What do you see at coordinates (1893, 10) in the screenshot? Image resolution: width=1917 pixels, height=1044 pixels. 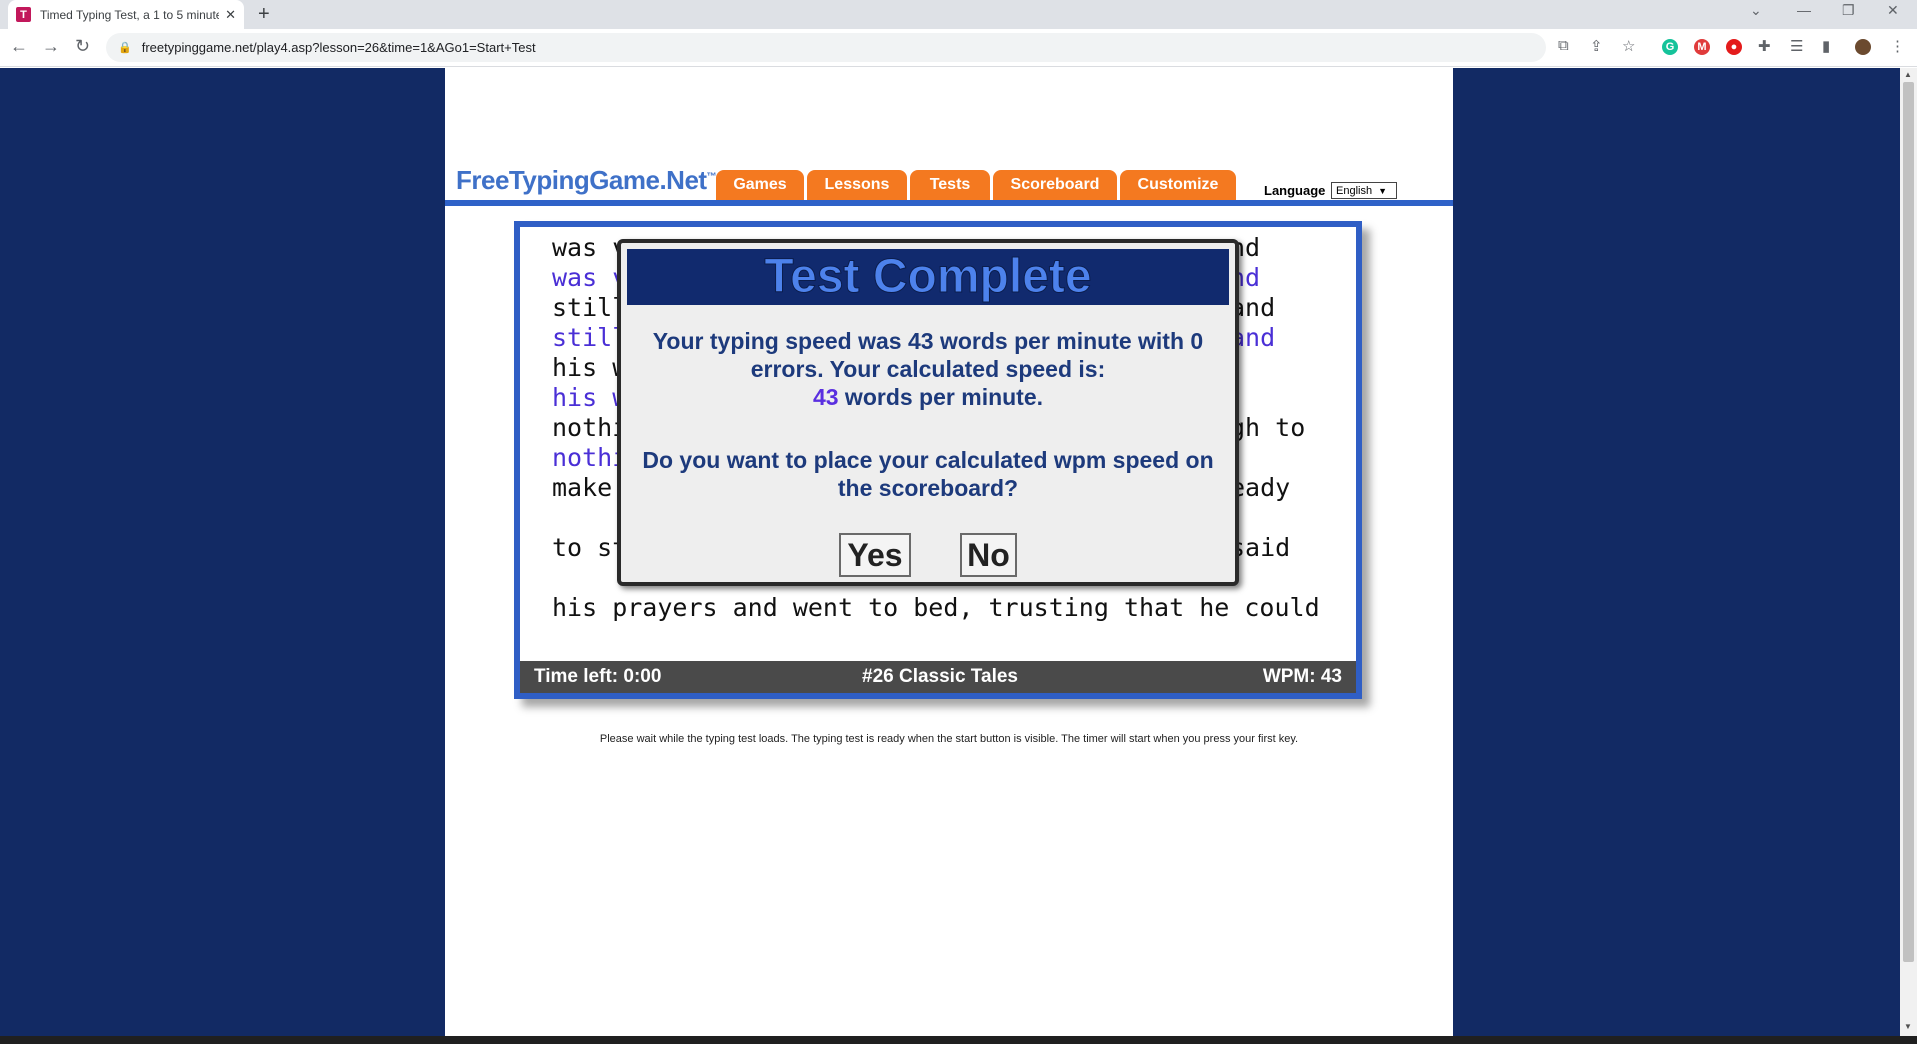 I see `close-window-icon: ✕` at bounding box center [1893, 10].